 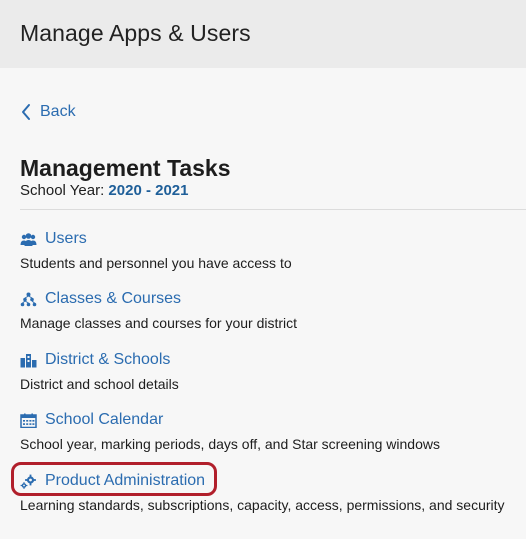 I want to click on page-header: Manage Apps & Users, so click(x=263, y=34).